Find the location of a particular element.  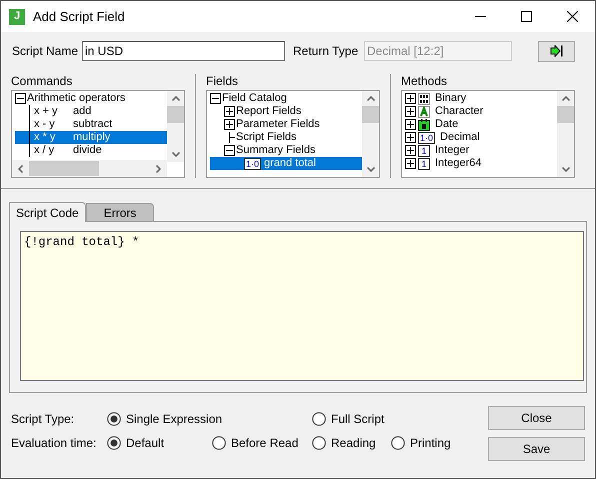

tree-item: Integer64 is located at coordinates (458, 163).